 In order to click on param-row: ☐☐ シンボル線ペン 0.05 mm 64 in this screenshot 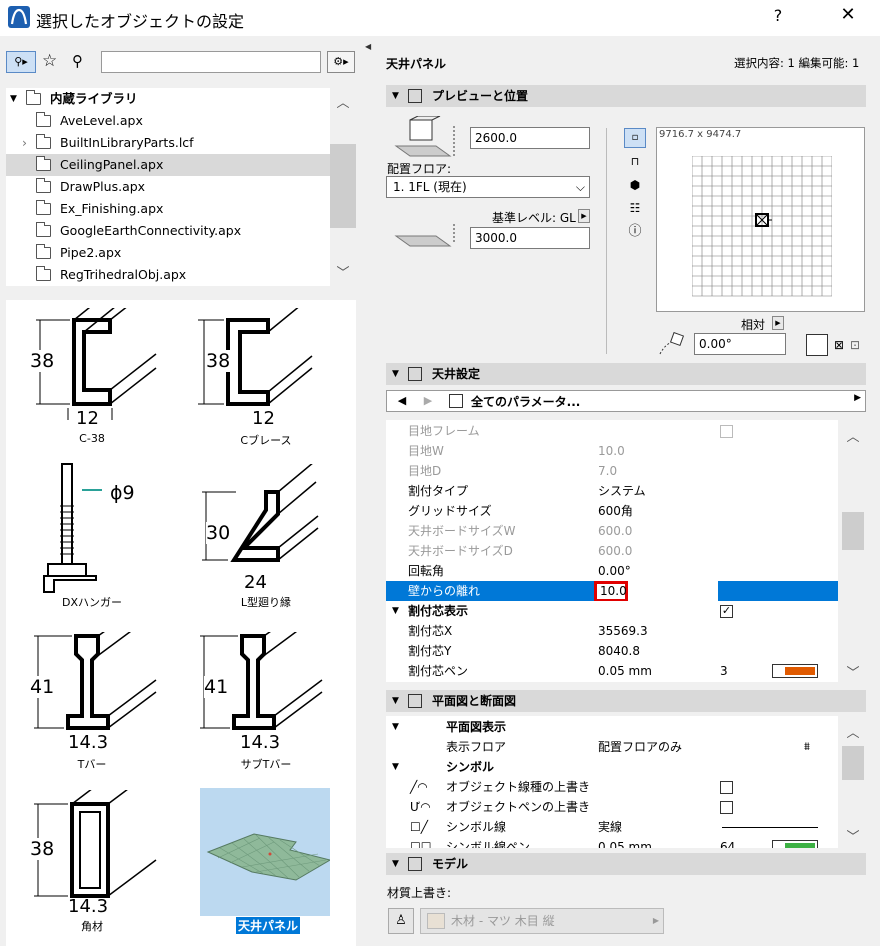, I will do `click(612, 842)`.